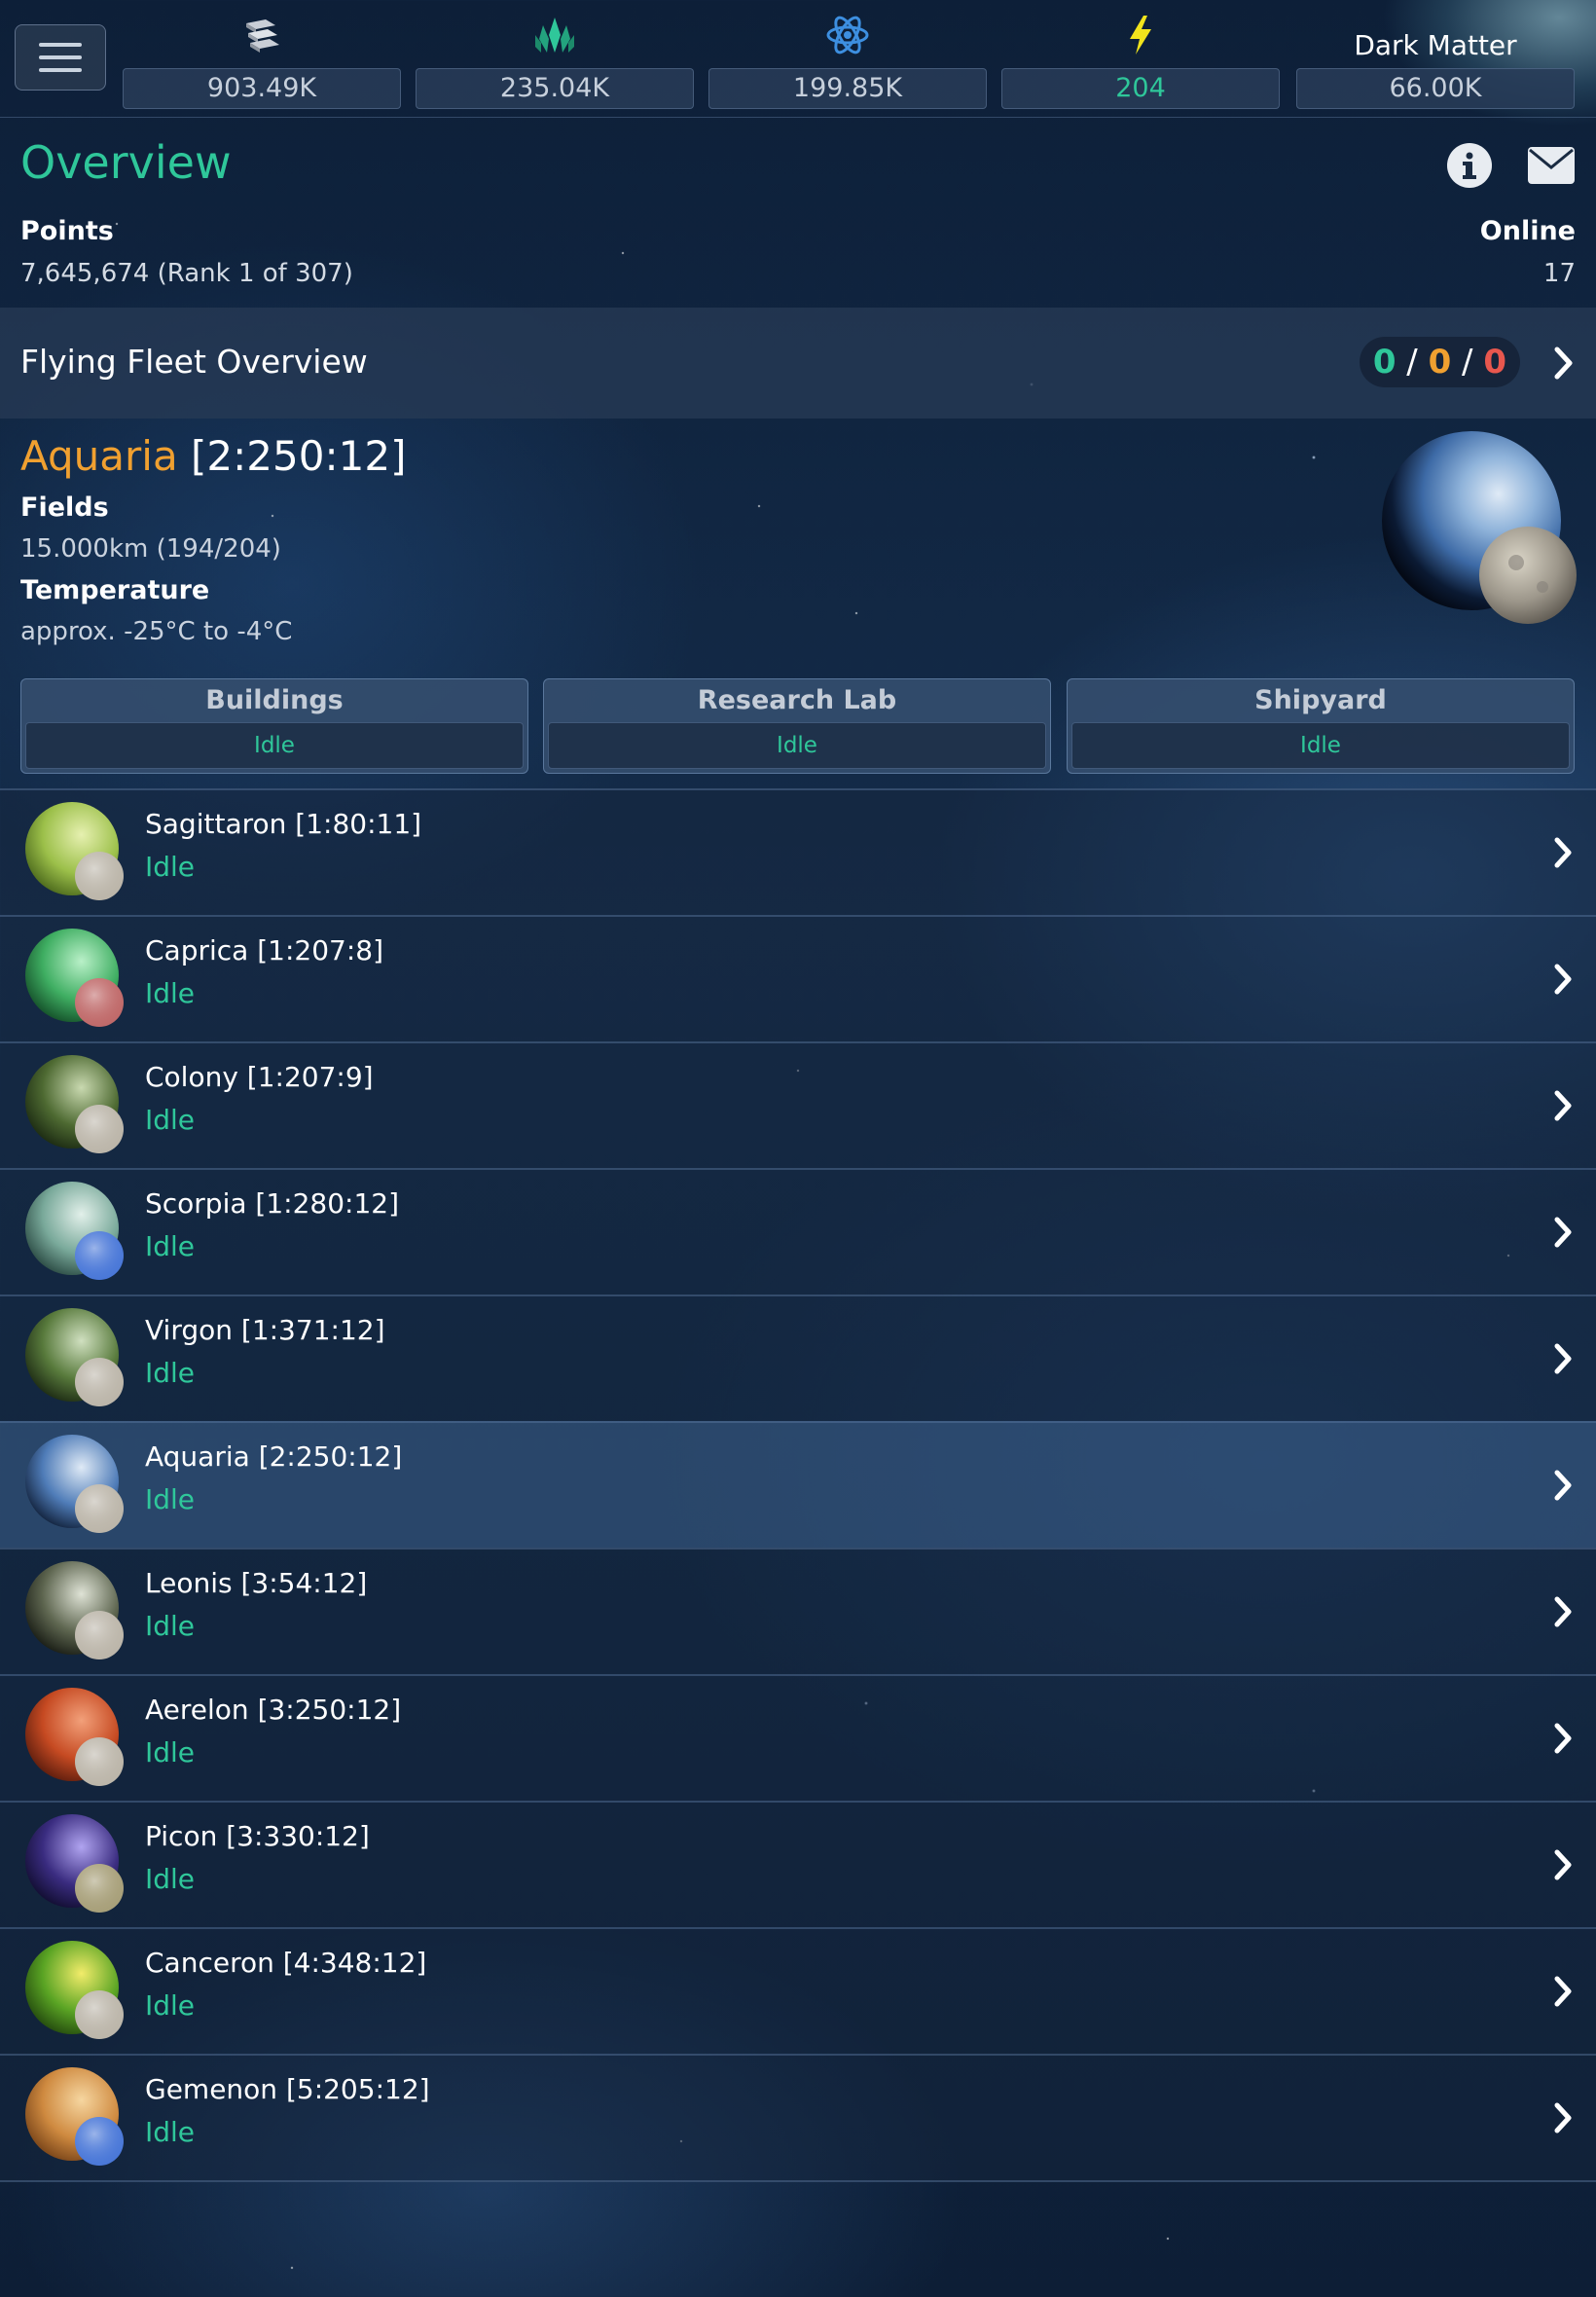 Image resolution: width=1596 pixels, height=2297 pixels. I want to click on planet-list-name: Sagittaron [1:80:11], so click(283, 824).